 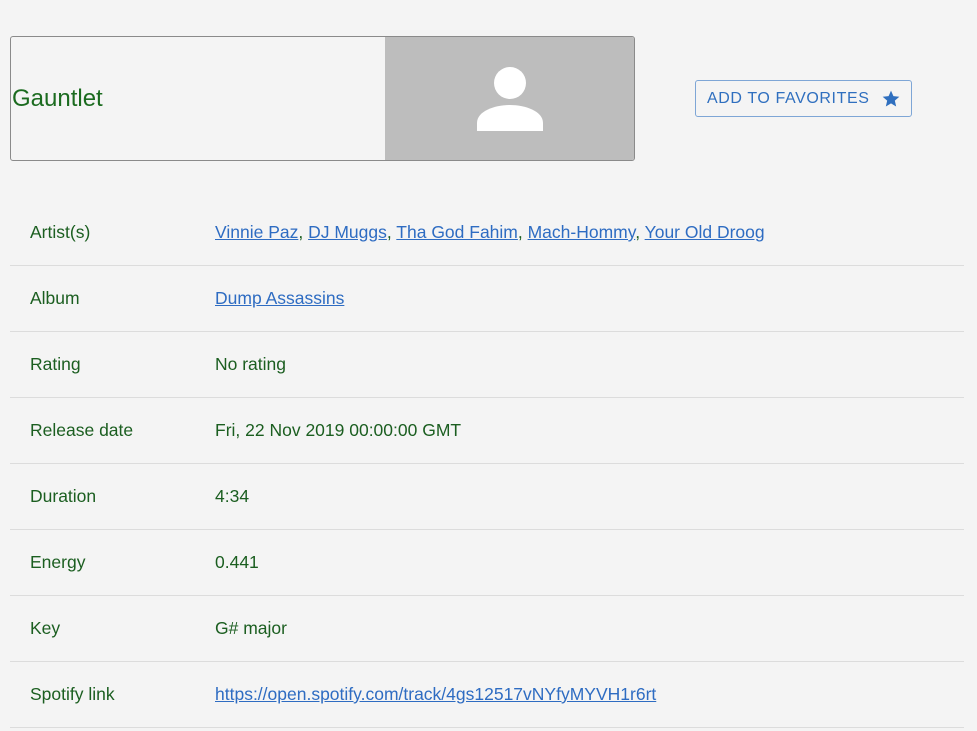 What do you see at coordinates (487, 497) in the screenshot?
I see `duration-row: Duration 4:34` at bounding box center [487, 497].